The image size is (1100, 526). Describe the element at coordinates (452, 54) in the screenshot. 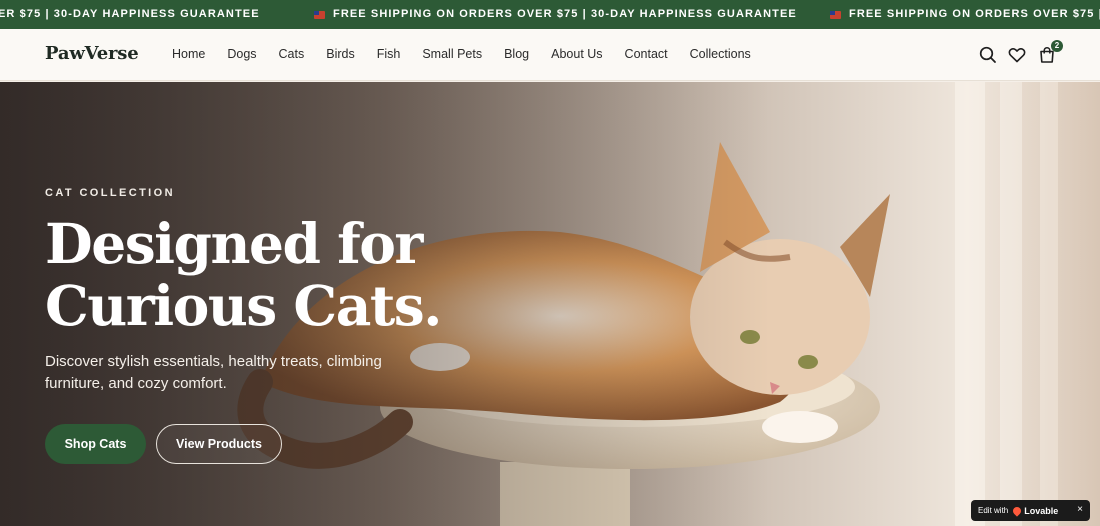

I see `nav-item-small-pets: Small Pets` at that location.